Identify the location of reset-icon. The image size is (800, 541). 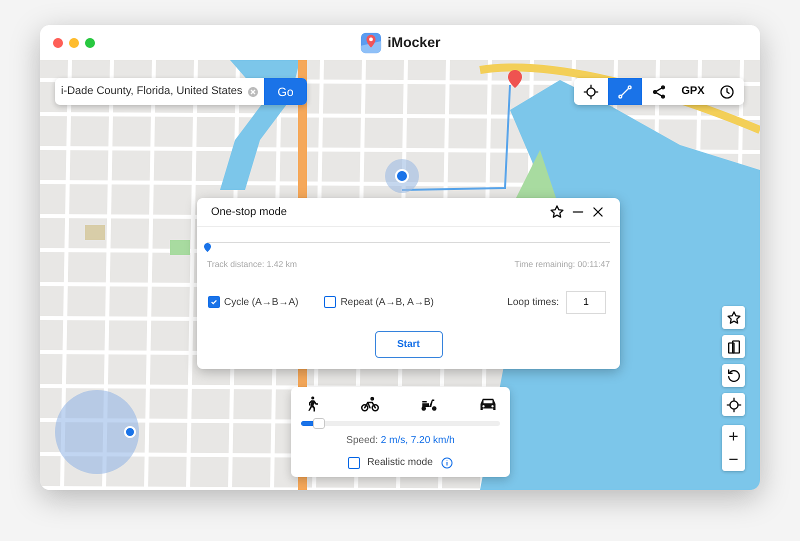
(734, 376).